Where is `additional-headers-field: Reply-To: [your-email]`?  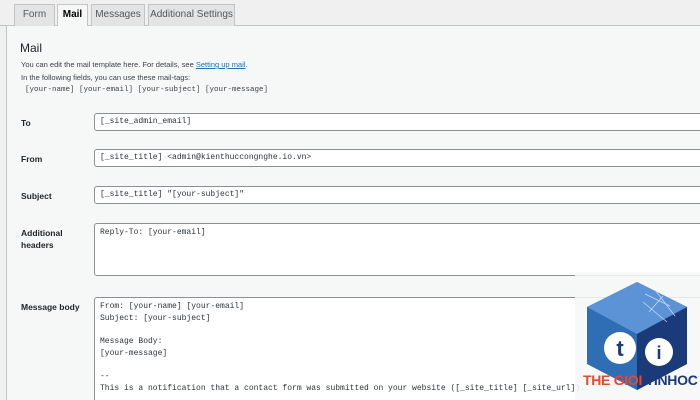 additional-headers-field: Reply-To: [your-email] is located at coordinates (397, 249).